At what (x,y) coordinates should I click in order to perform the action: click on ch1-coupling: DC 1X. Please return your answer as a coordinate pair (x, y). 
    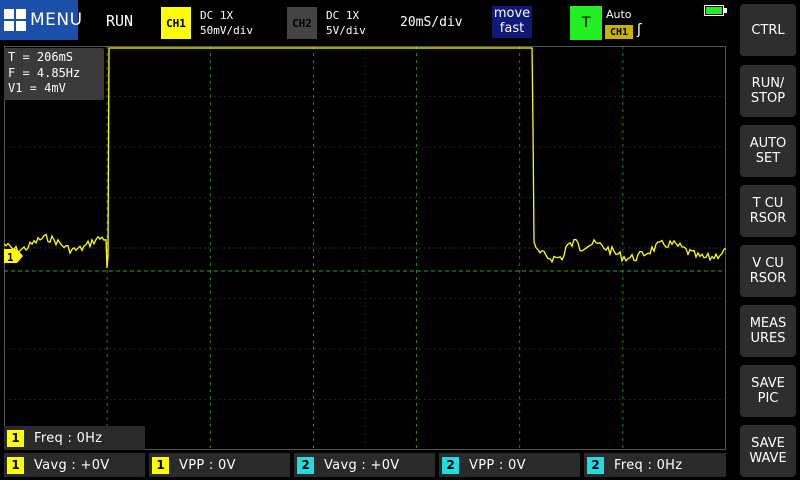
    Looking at the image, I should click on (217, 15).